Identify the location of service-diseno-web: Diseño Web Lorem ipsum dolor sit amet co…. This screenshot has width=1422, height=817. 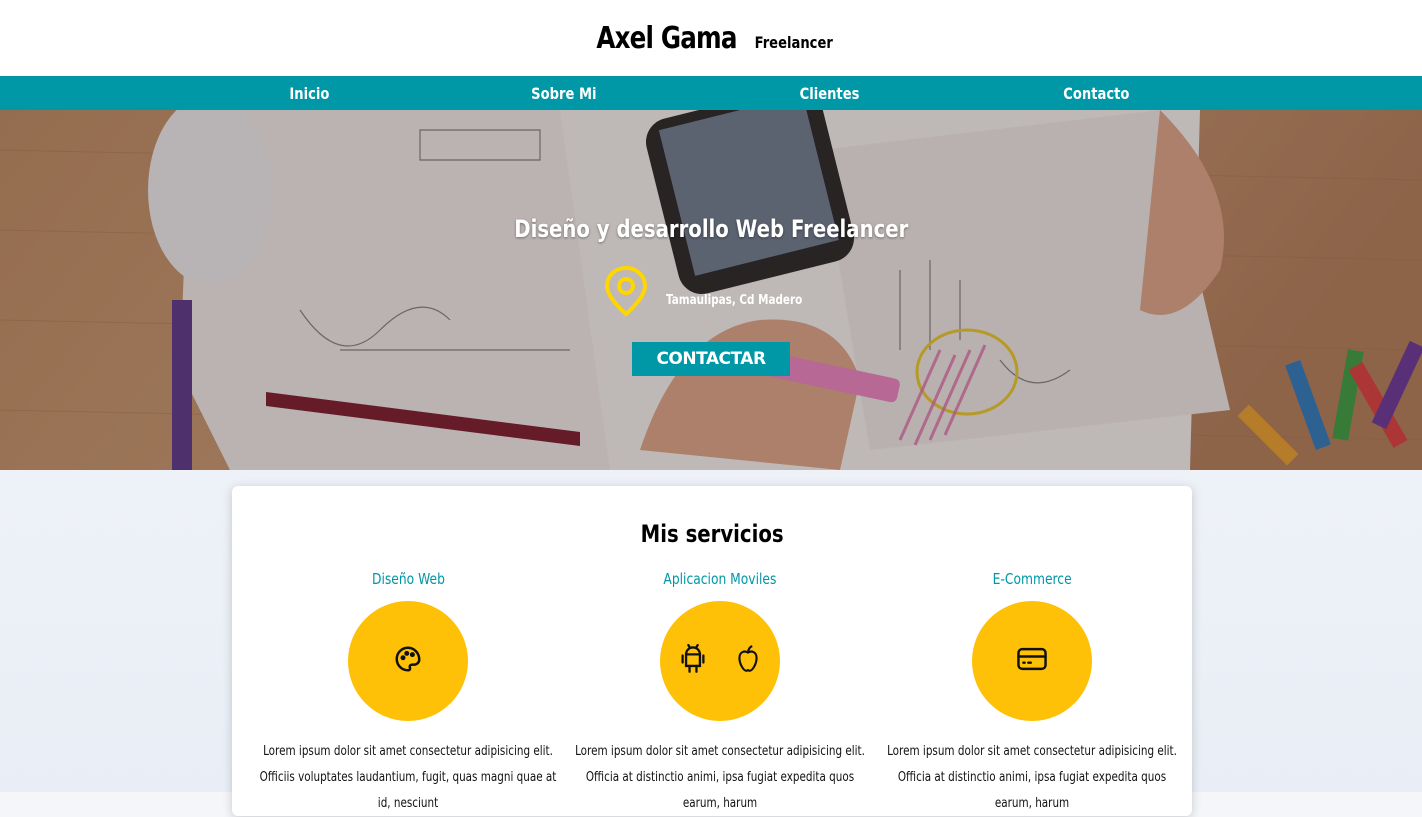
(408, 693).